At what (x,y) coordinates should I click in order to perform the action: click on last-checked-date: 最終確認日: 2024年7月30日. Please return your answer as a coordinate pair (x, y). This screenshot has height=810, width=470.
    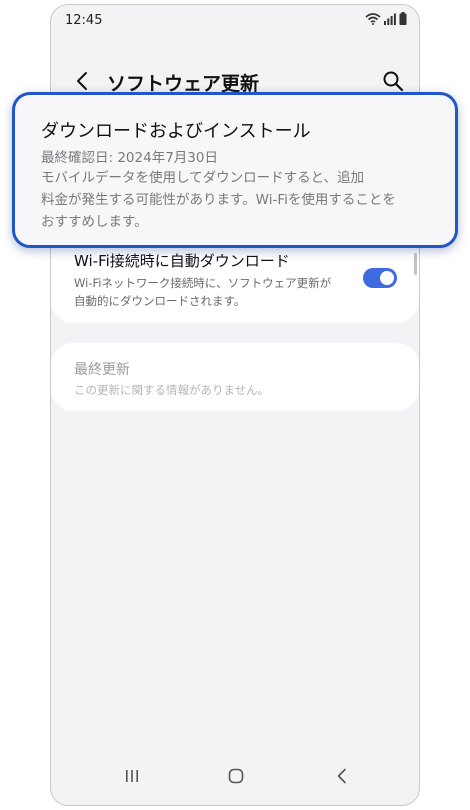
    Looking at the image, I should click on (129, 158).